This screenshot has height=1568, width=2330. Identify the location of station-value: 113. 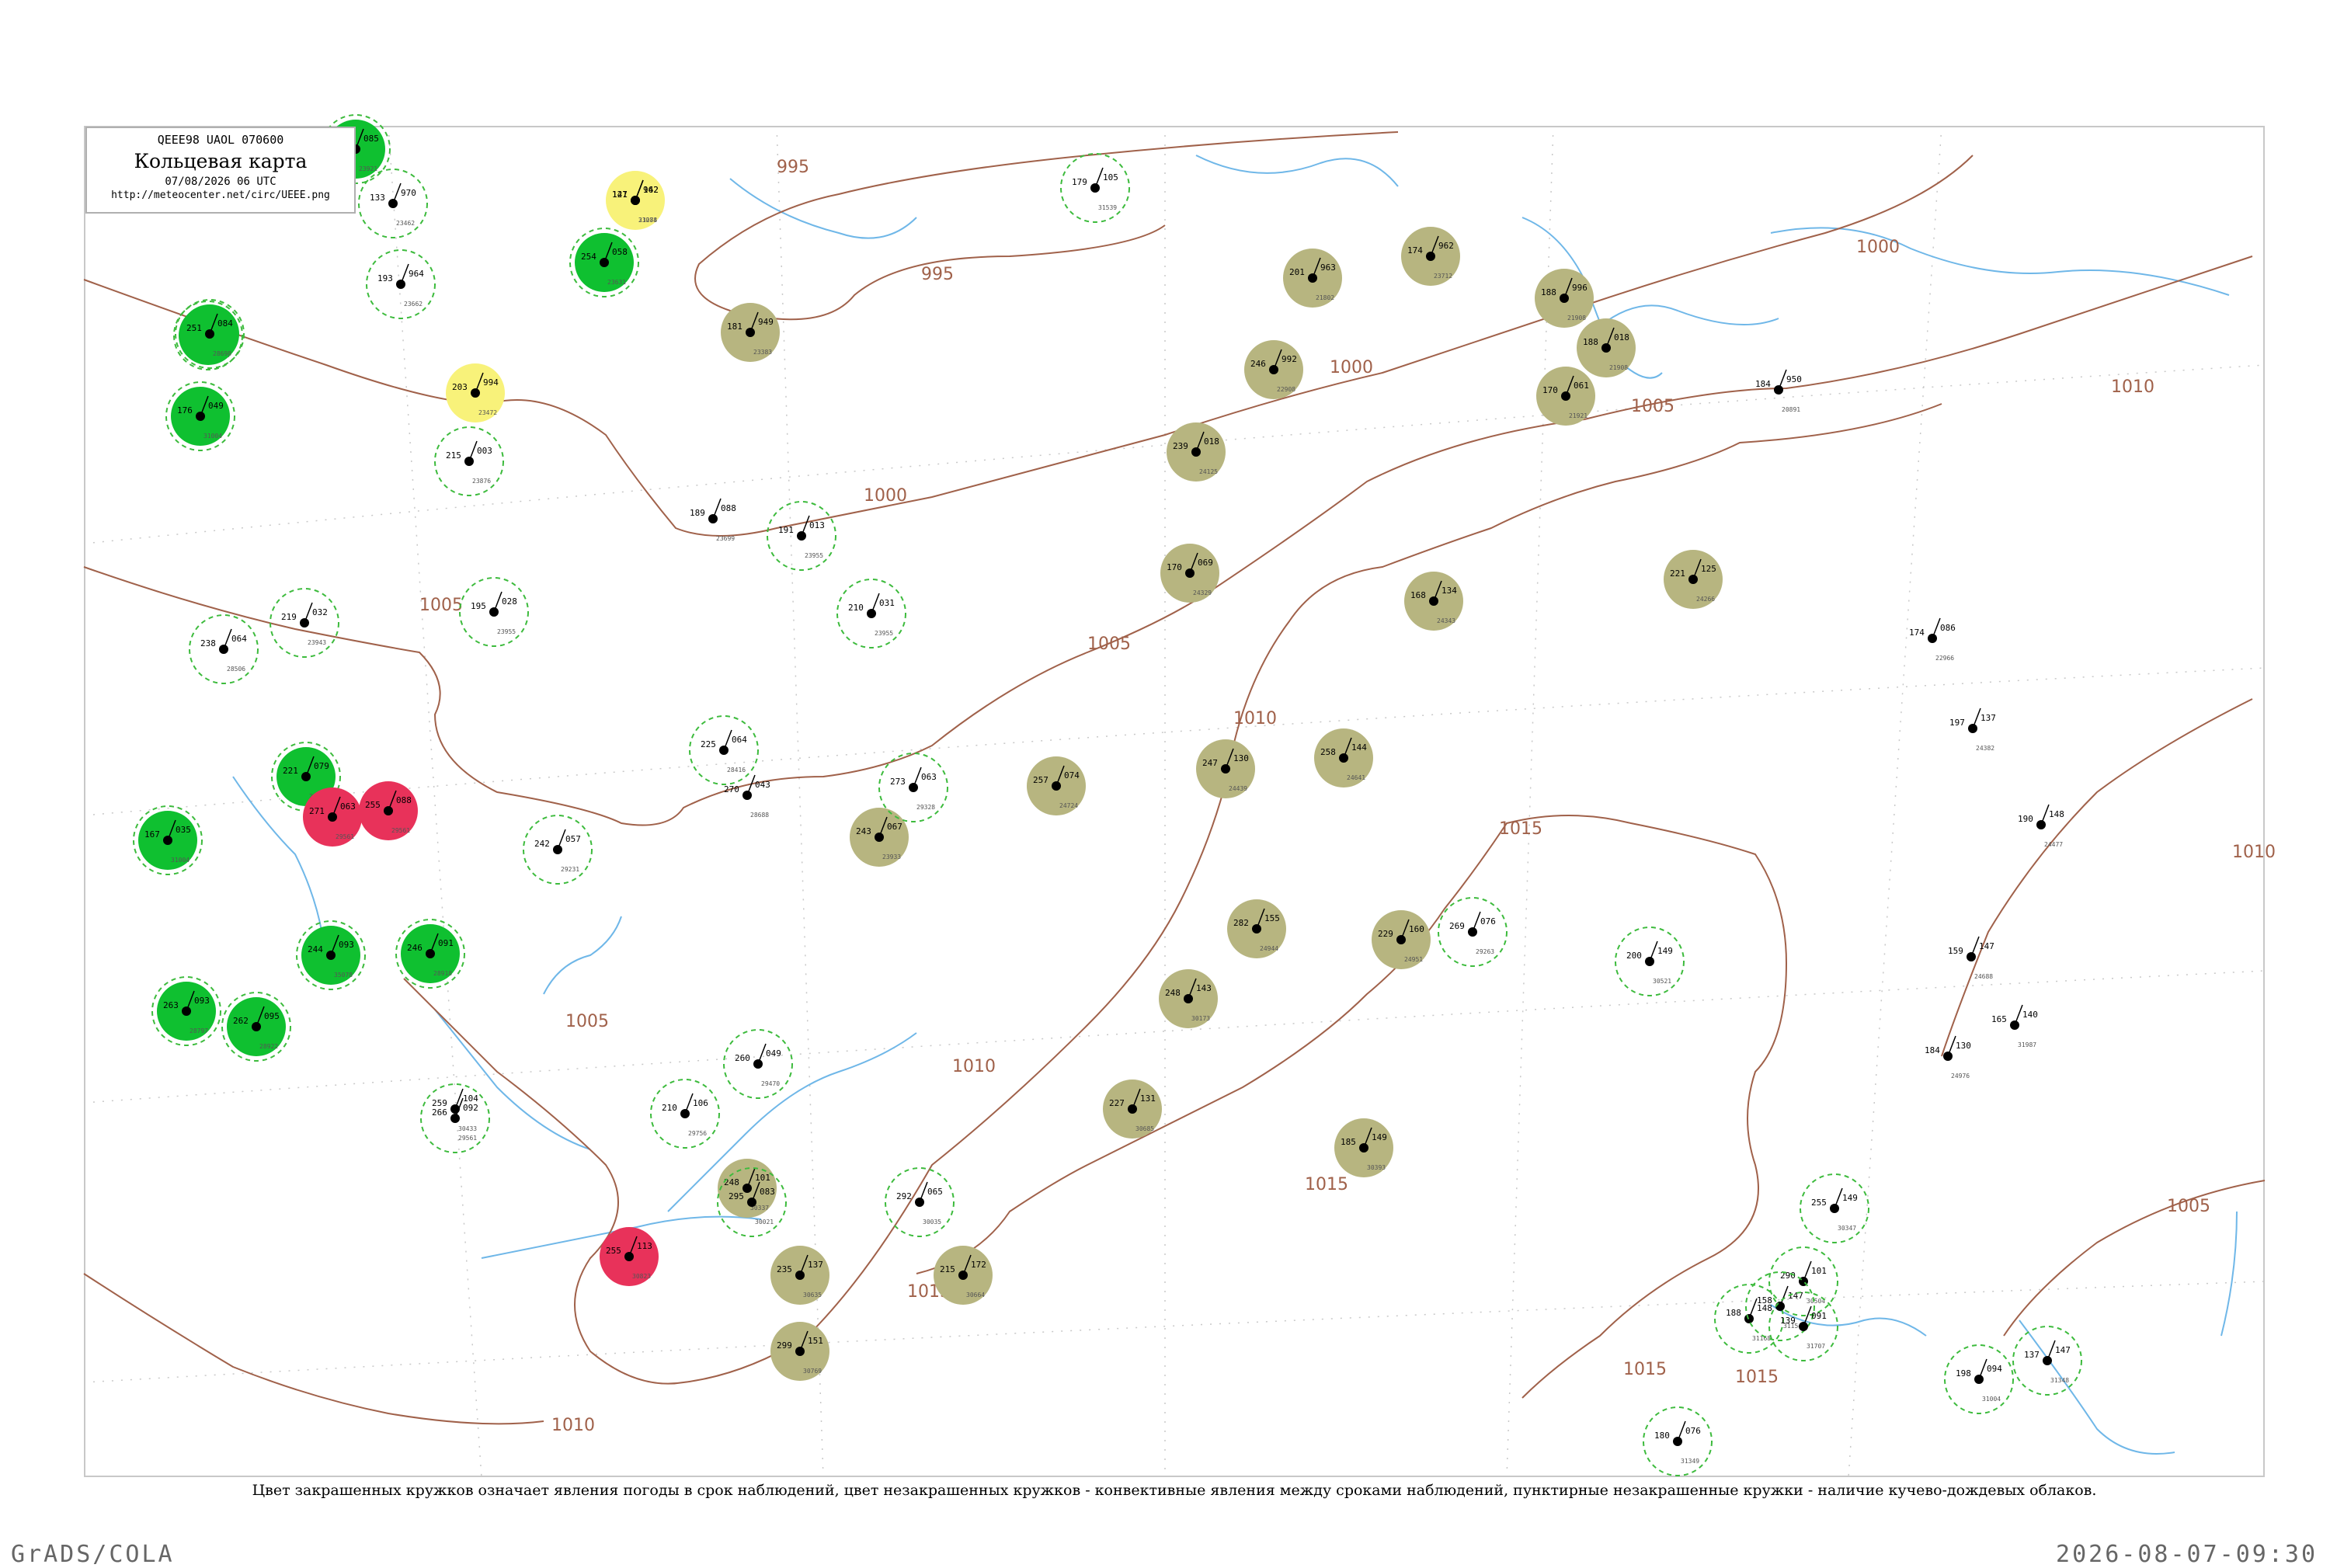
(644, 1246).